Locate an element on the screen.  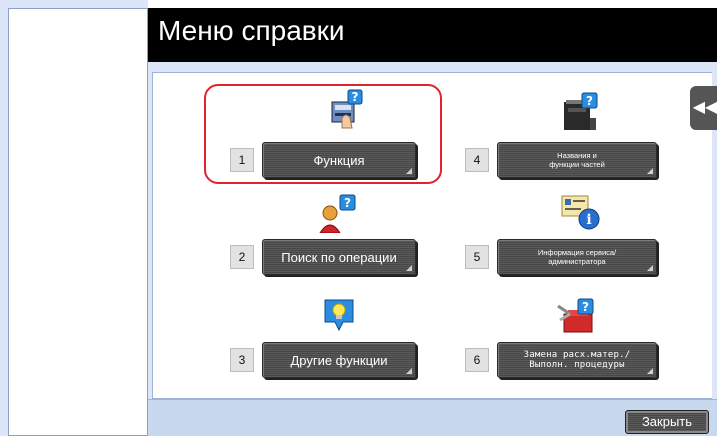
collapse-panel-tab: ◀◀ is located at coordinates (703, 108).